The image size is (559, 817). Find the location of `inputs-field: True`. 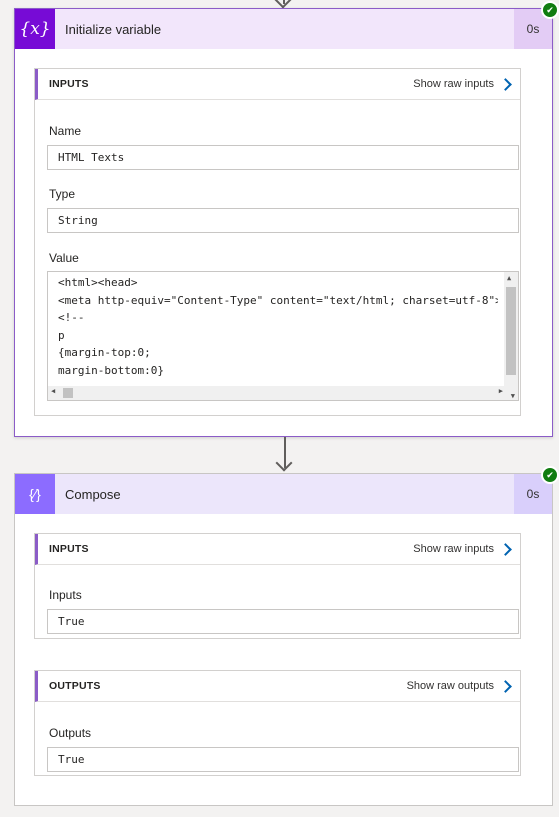

inputs-field: True is located at coordinates (283, 621).